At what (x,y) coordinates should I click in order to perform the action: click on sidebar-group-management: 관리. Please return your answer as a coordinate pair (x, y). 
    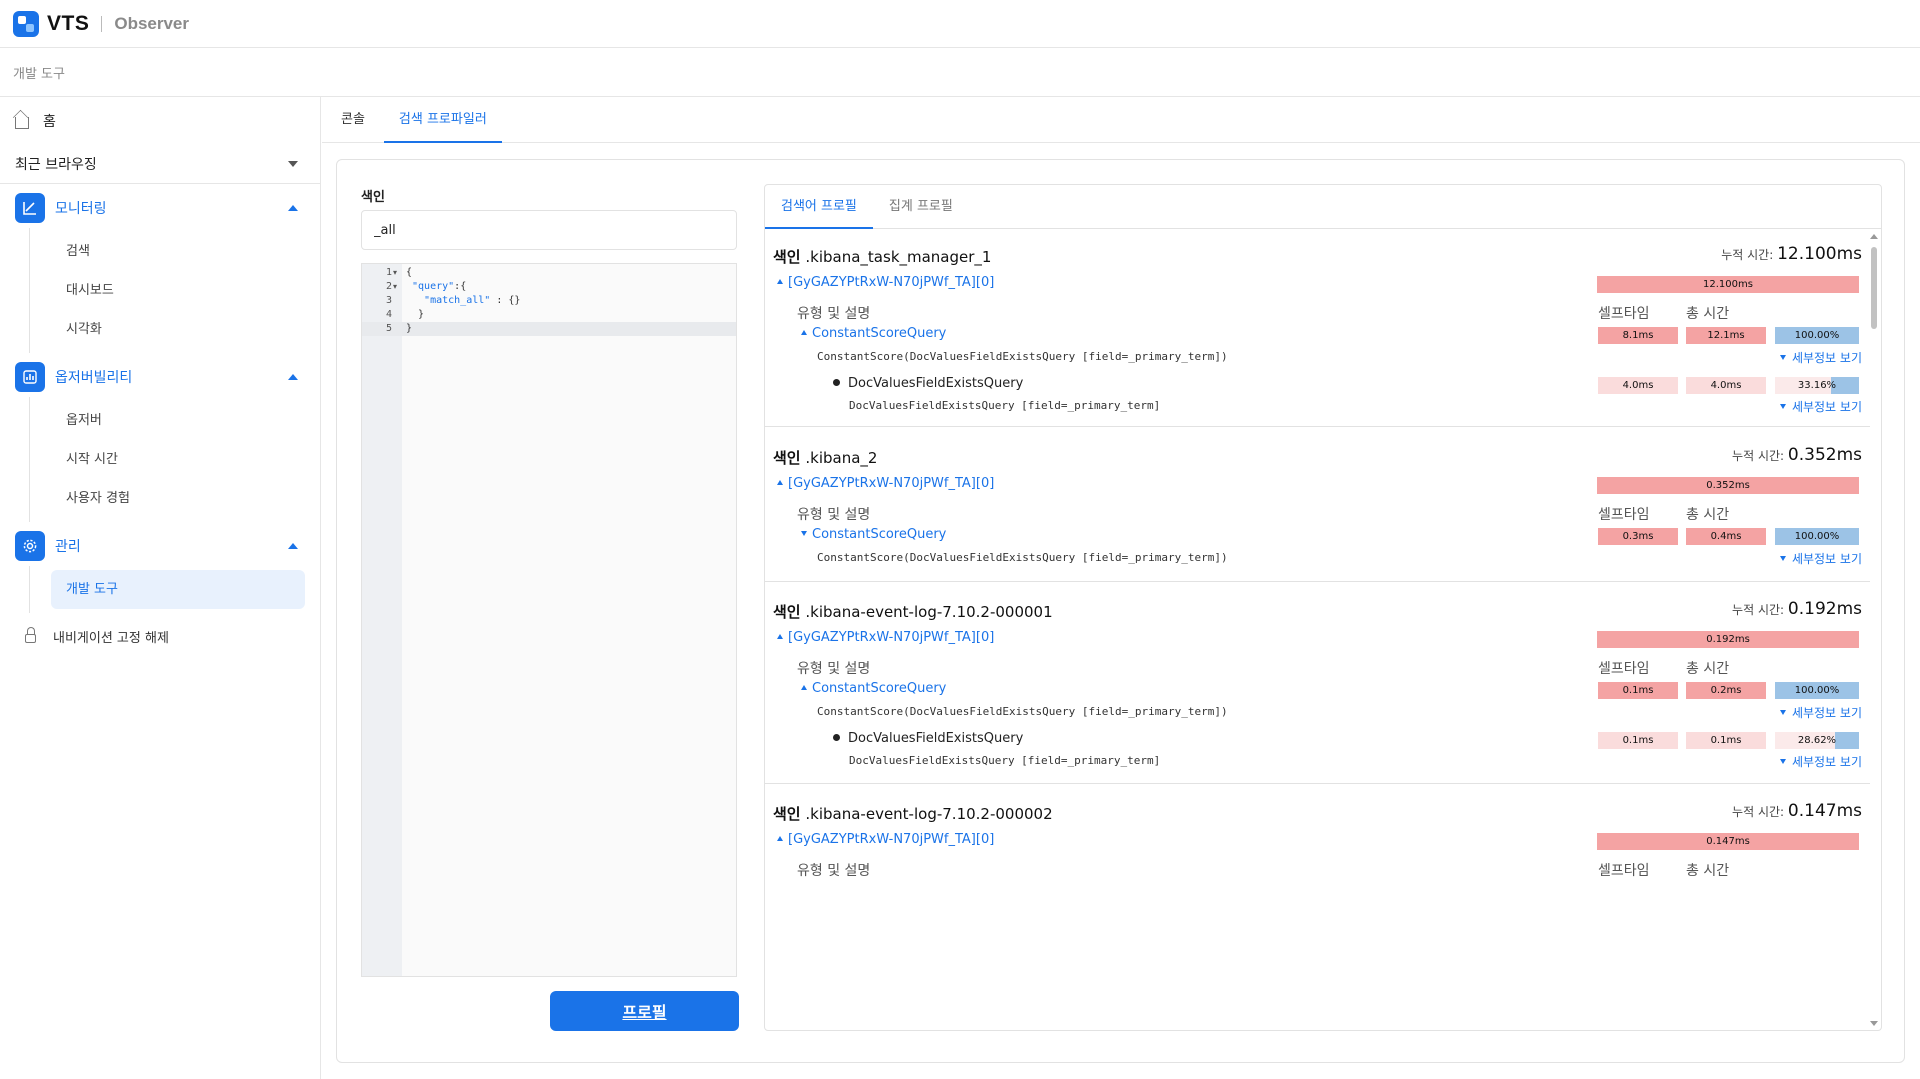
    Looking at the image, I should click on (160, 546).